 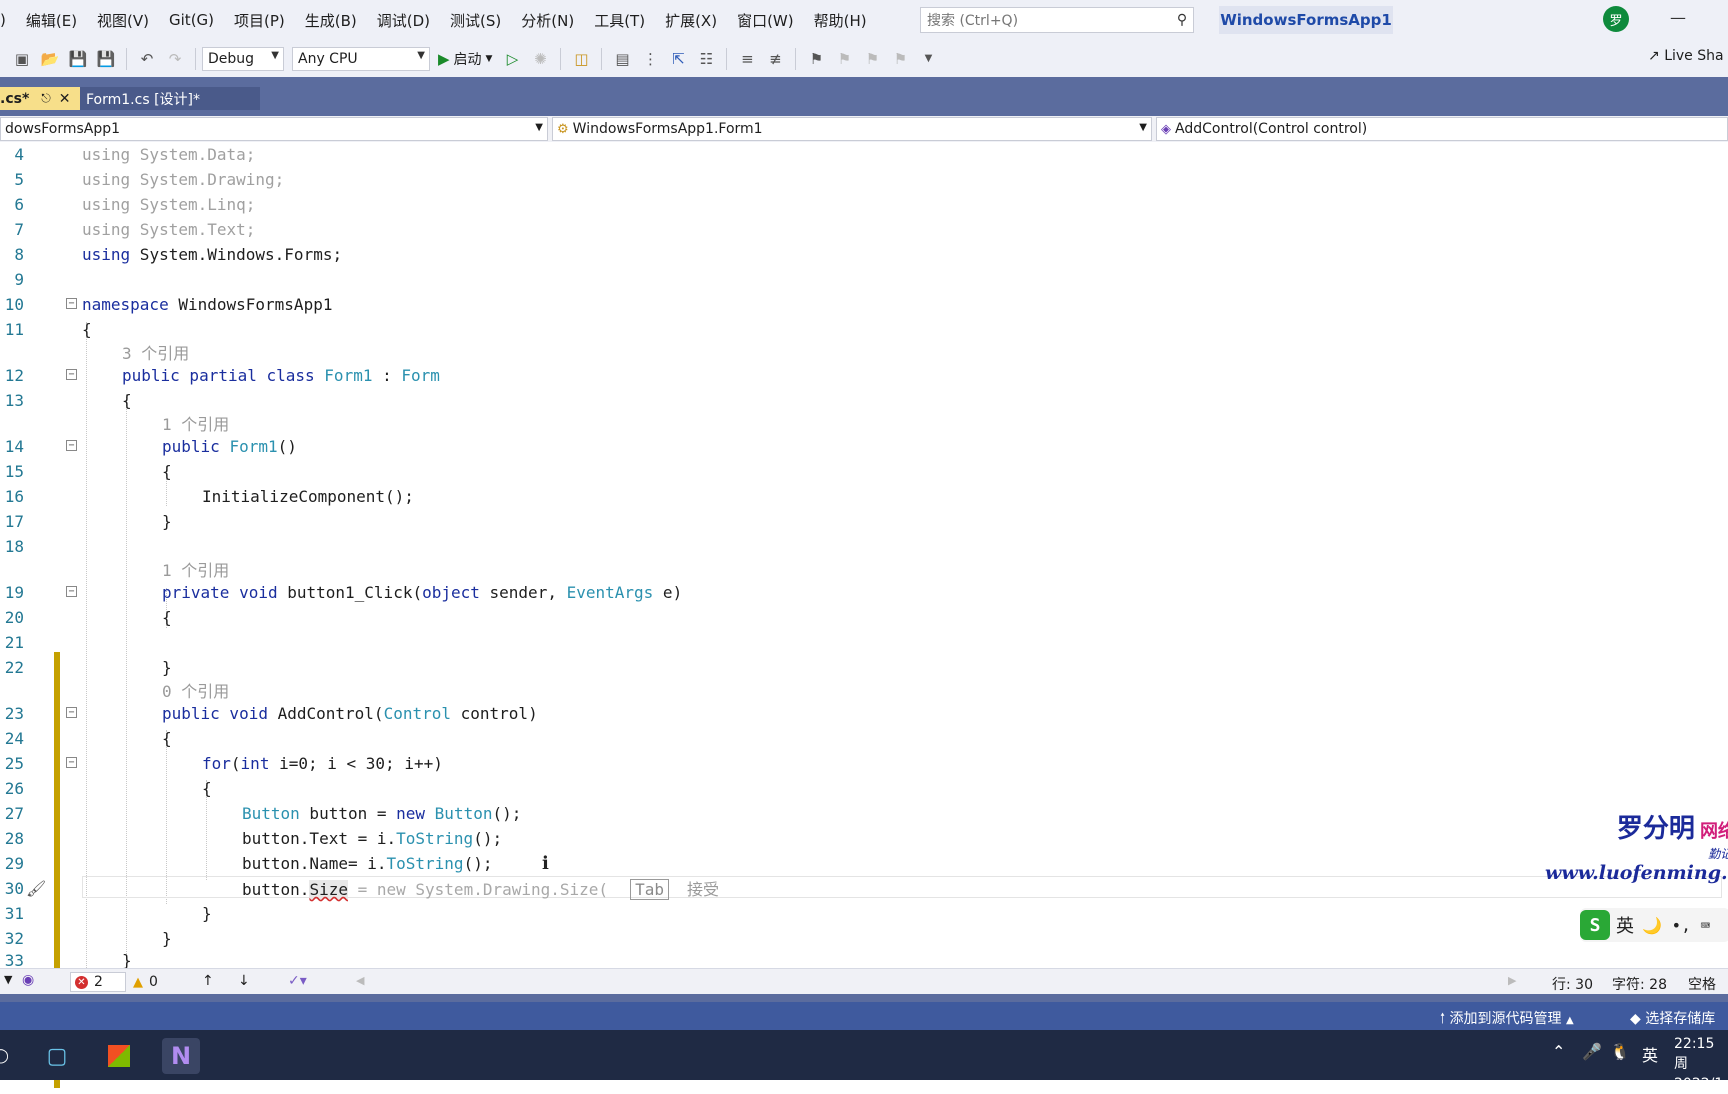 What do you see at coordinates (155, 352) in the screenshot?
I see `codelens-references: 3 个引用` at bounding box center [155, 352].